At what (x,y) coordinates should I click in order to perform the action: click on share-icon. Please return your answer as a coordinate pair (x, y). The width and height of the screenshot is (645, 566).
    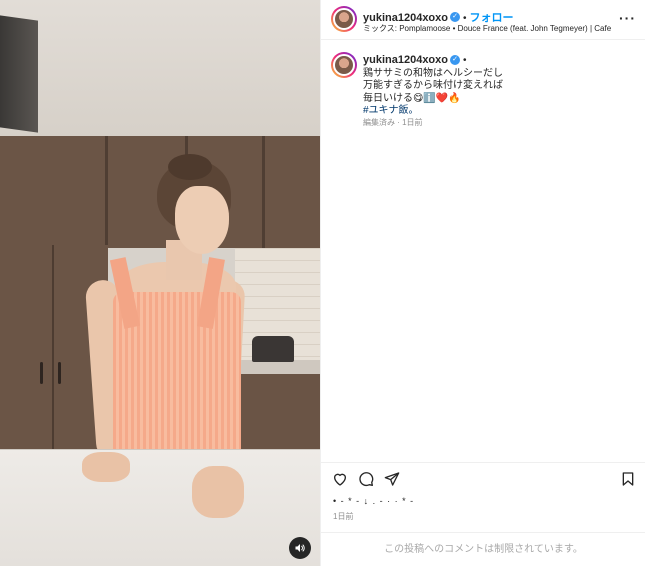
    Looking at the image, I should click on (392, 479).